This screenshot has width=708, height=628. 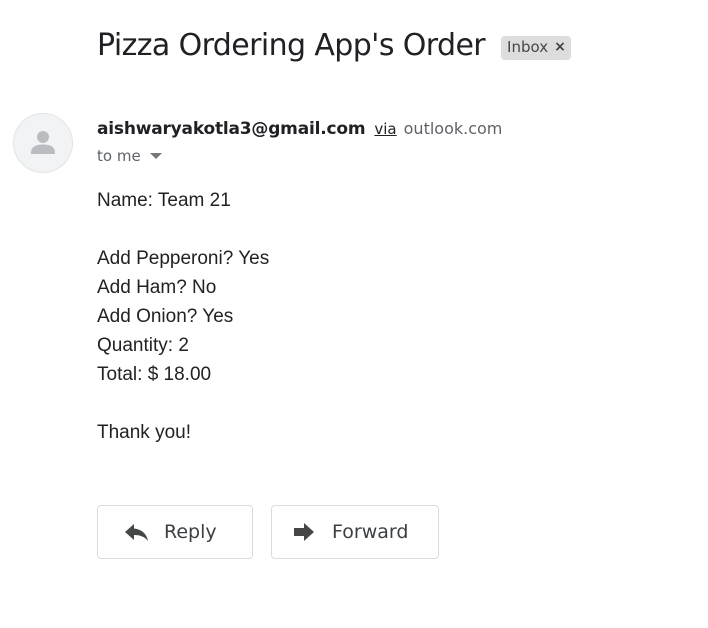 What do you see at coordinates (165, 316) in the screenshot?
I see `body-onion-line: Add Onion? Yes` at bounding box center [165, 316].